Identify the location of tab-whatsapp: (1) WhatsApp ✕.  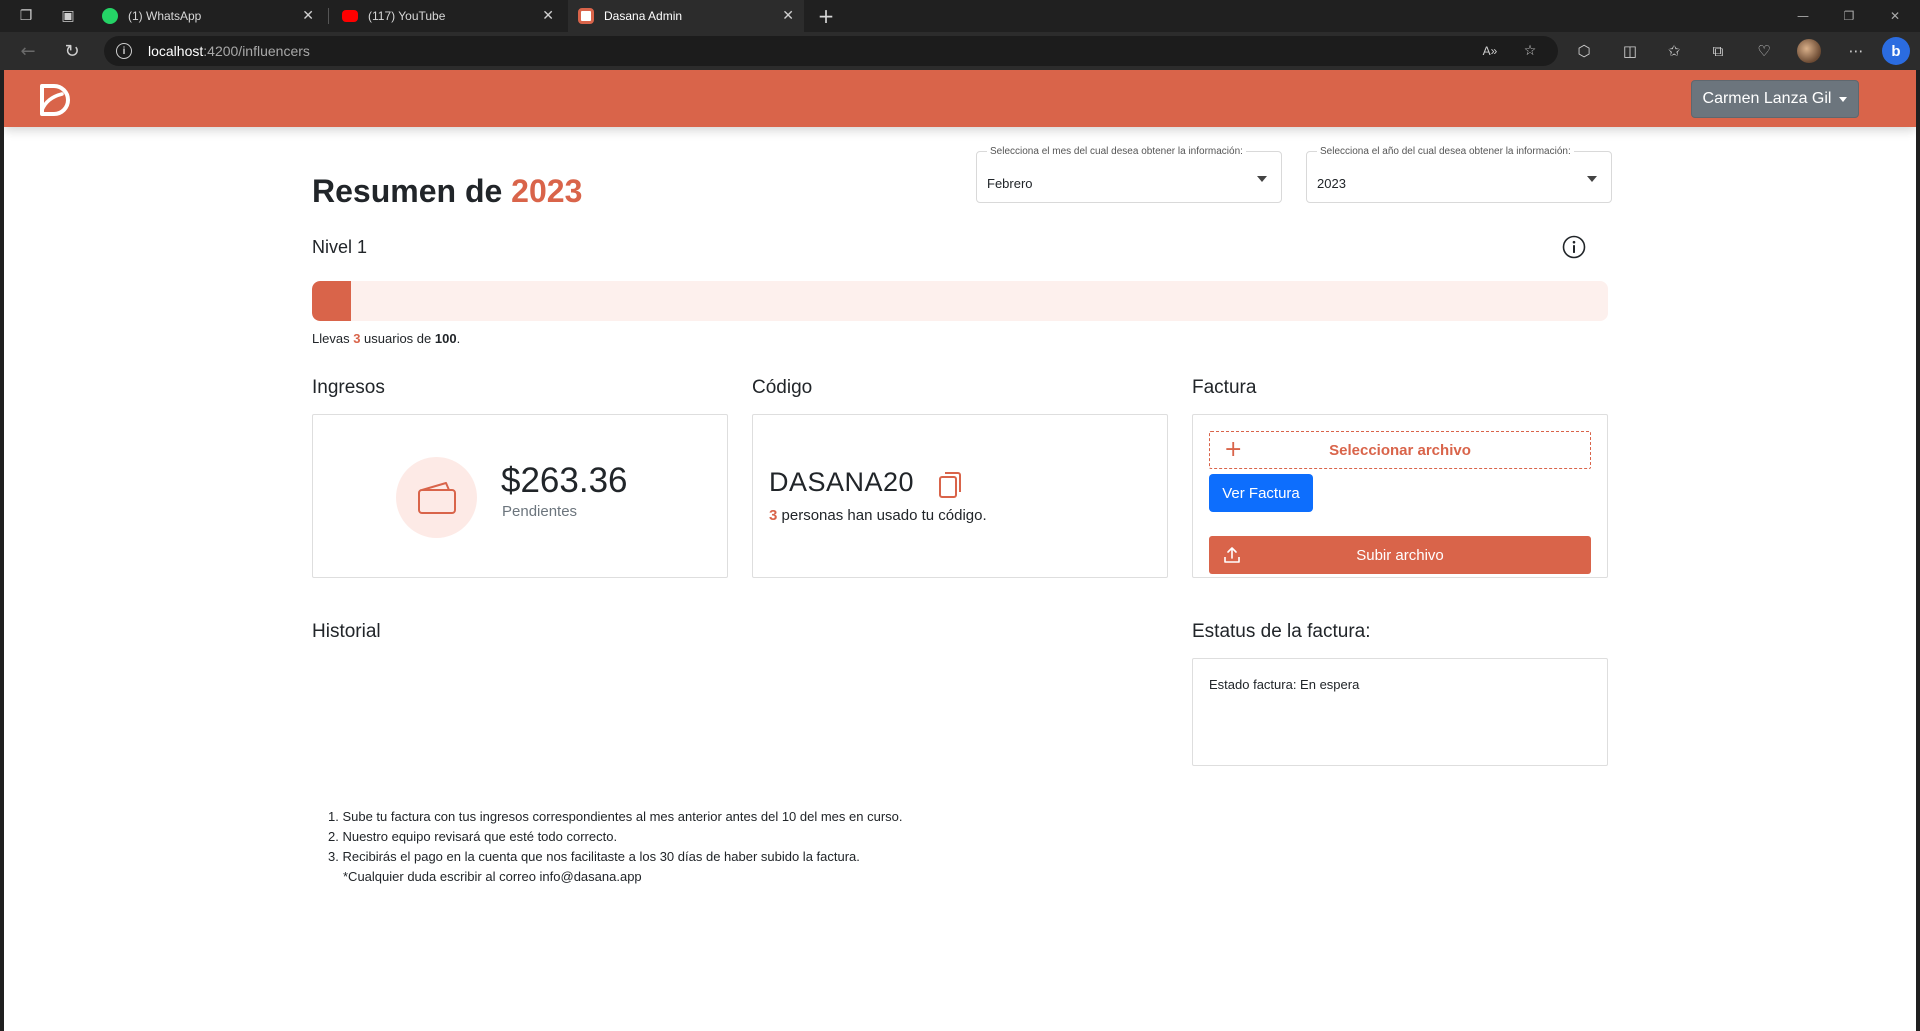
(208, 16).